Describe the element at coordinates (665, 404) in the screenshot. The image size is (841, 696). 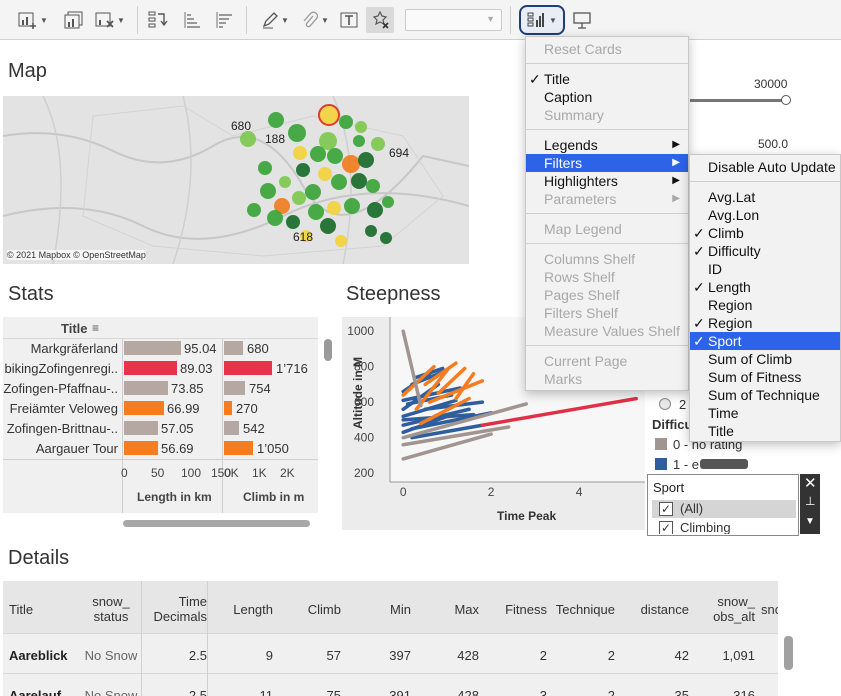
I see `radio-button` at that location.